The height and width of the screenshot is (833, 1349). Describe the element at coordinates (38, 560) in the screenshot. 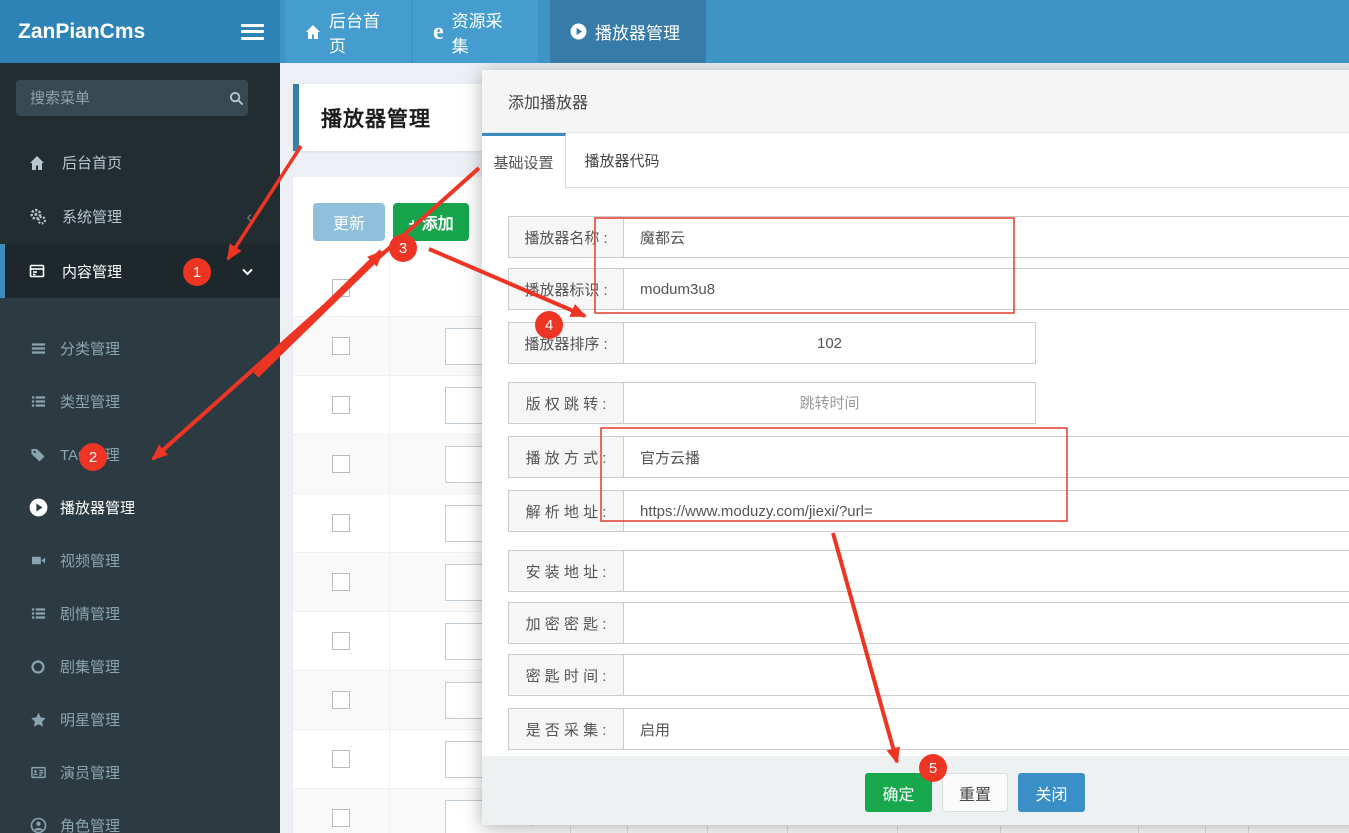

I see `video-icon` at that location.